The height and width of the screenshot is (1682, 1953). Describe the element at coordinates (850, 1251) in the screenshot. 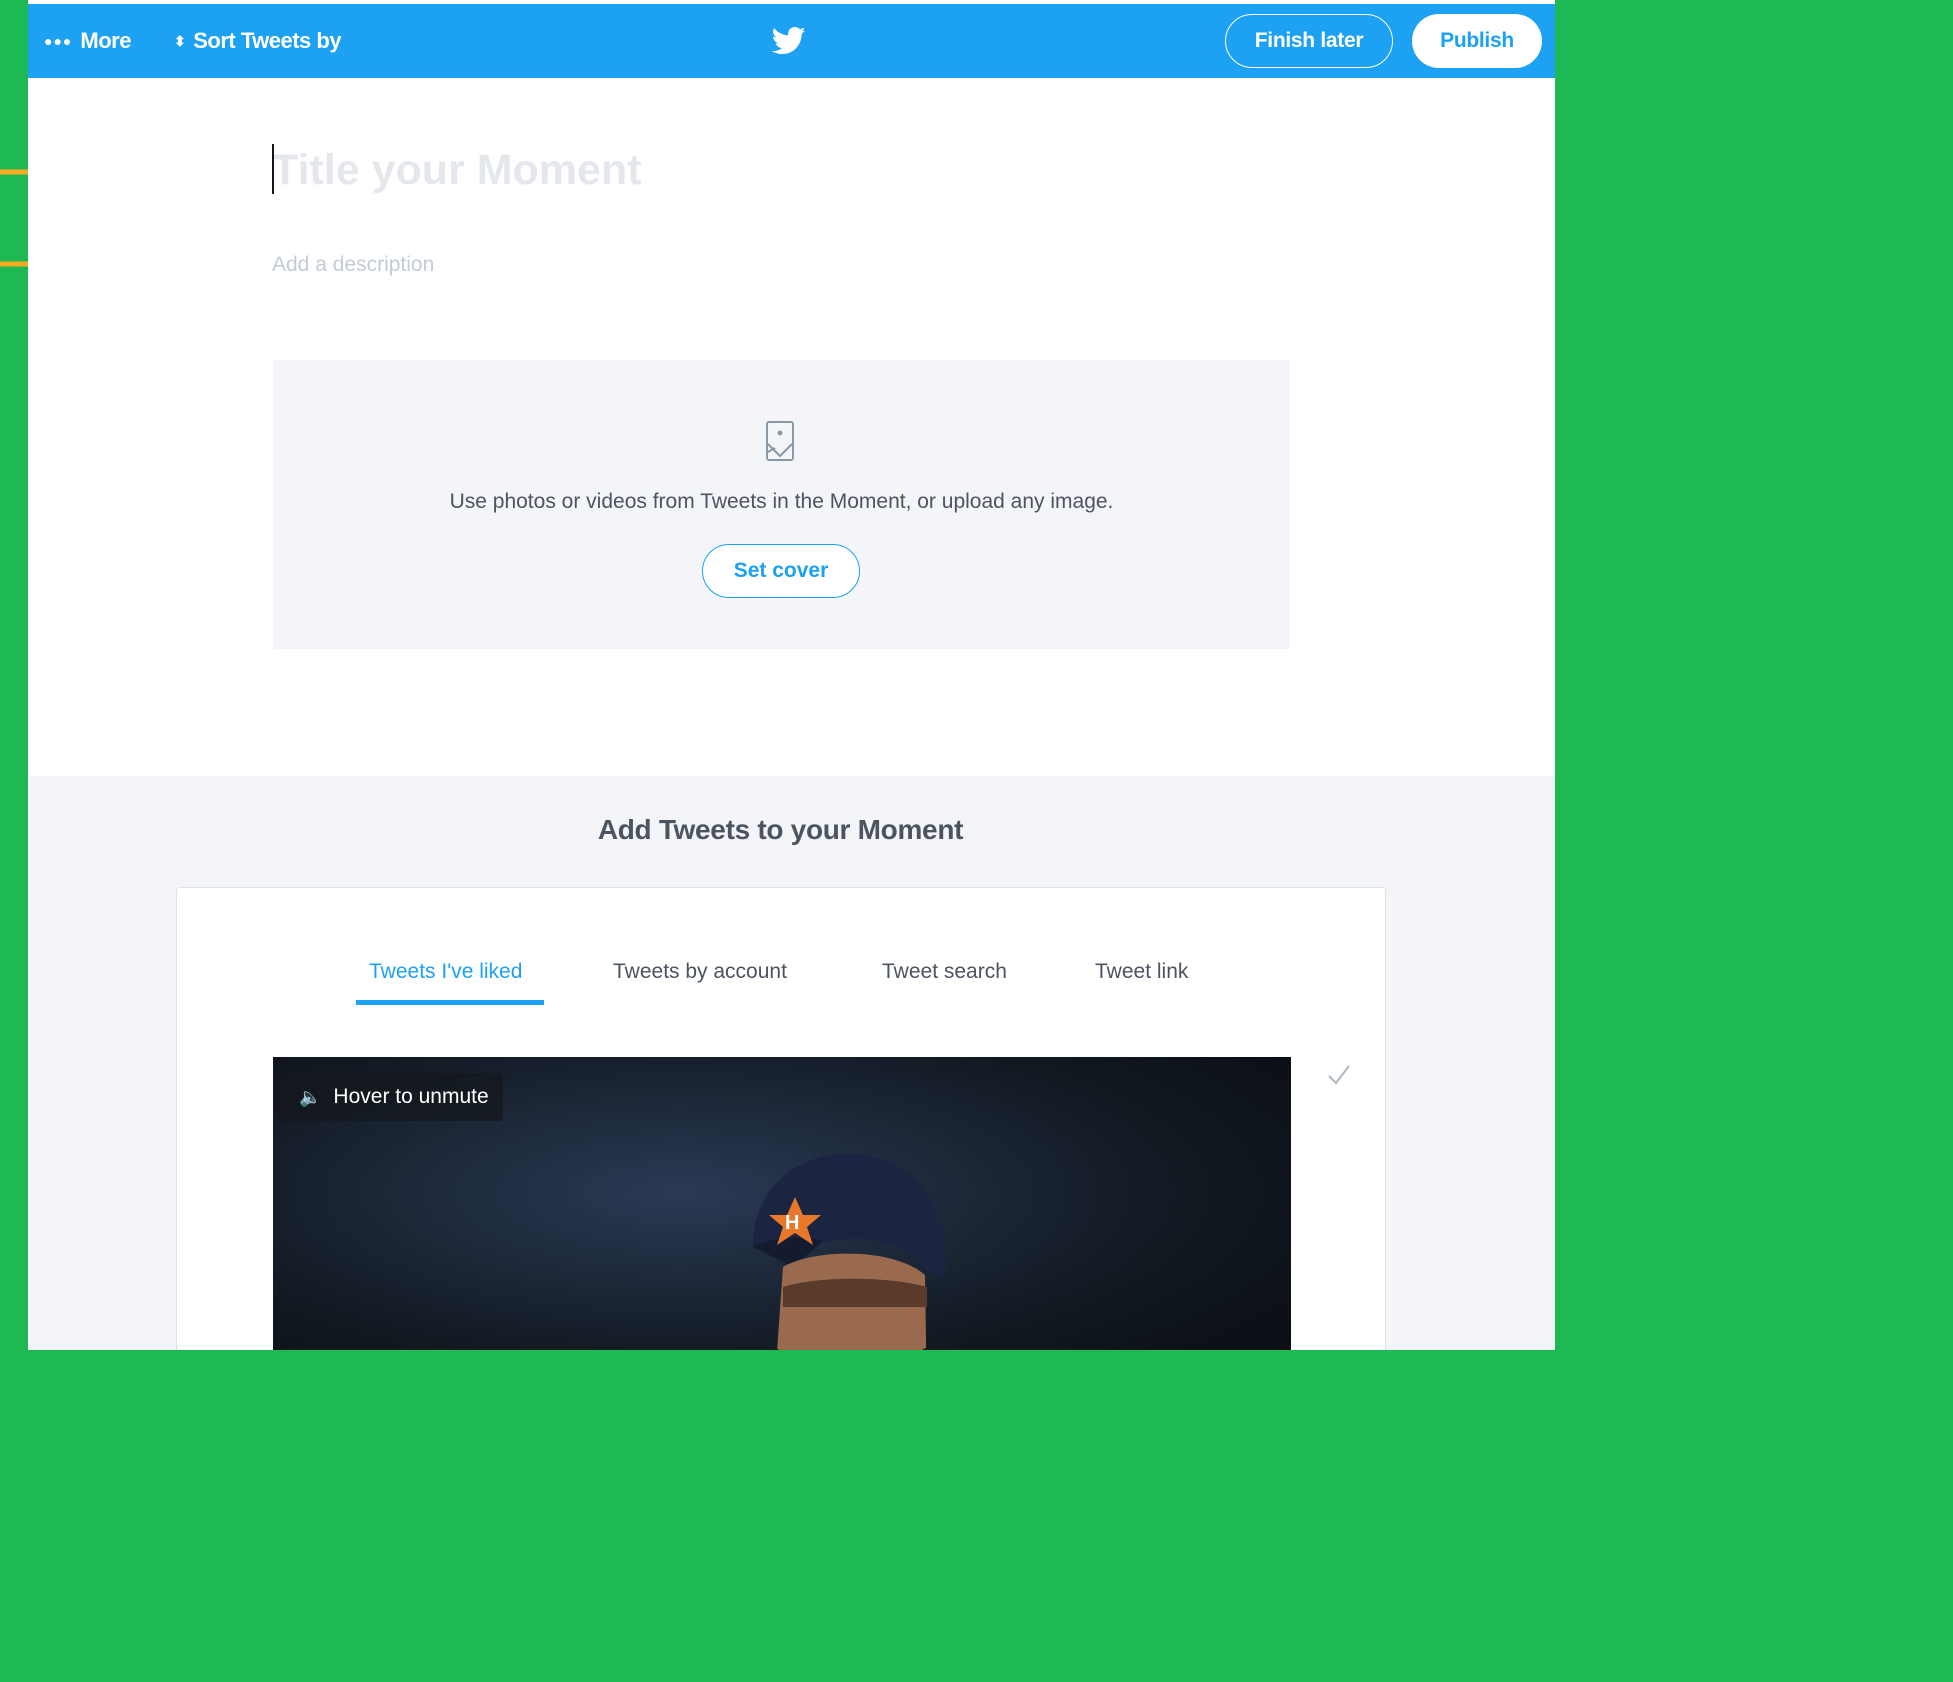

I see `baseball-player-image: H` at that location.